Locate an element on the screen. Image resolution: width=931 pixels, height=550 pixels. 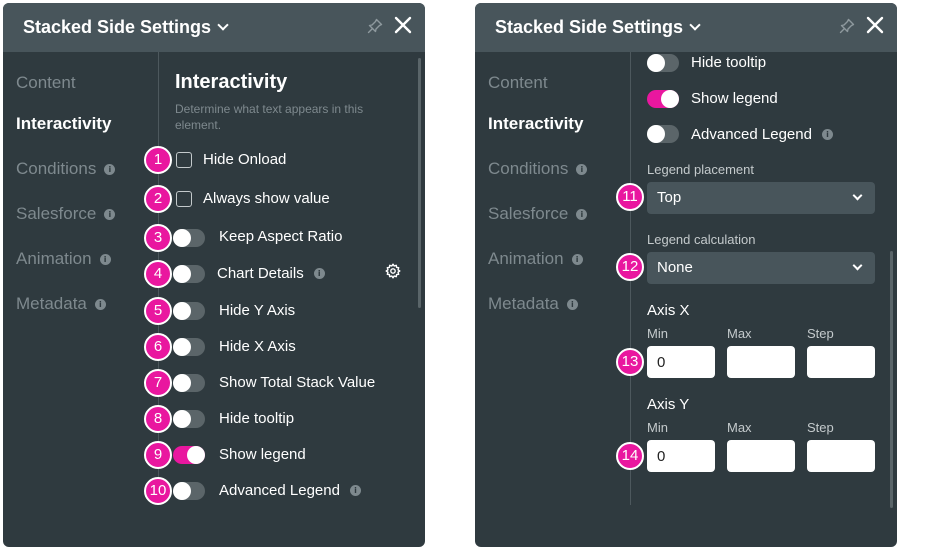
axis-y-max-input is located at coordinates (761, 456).